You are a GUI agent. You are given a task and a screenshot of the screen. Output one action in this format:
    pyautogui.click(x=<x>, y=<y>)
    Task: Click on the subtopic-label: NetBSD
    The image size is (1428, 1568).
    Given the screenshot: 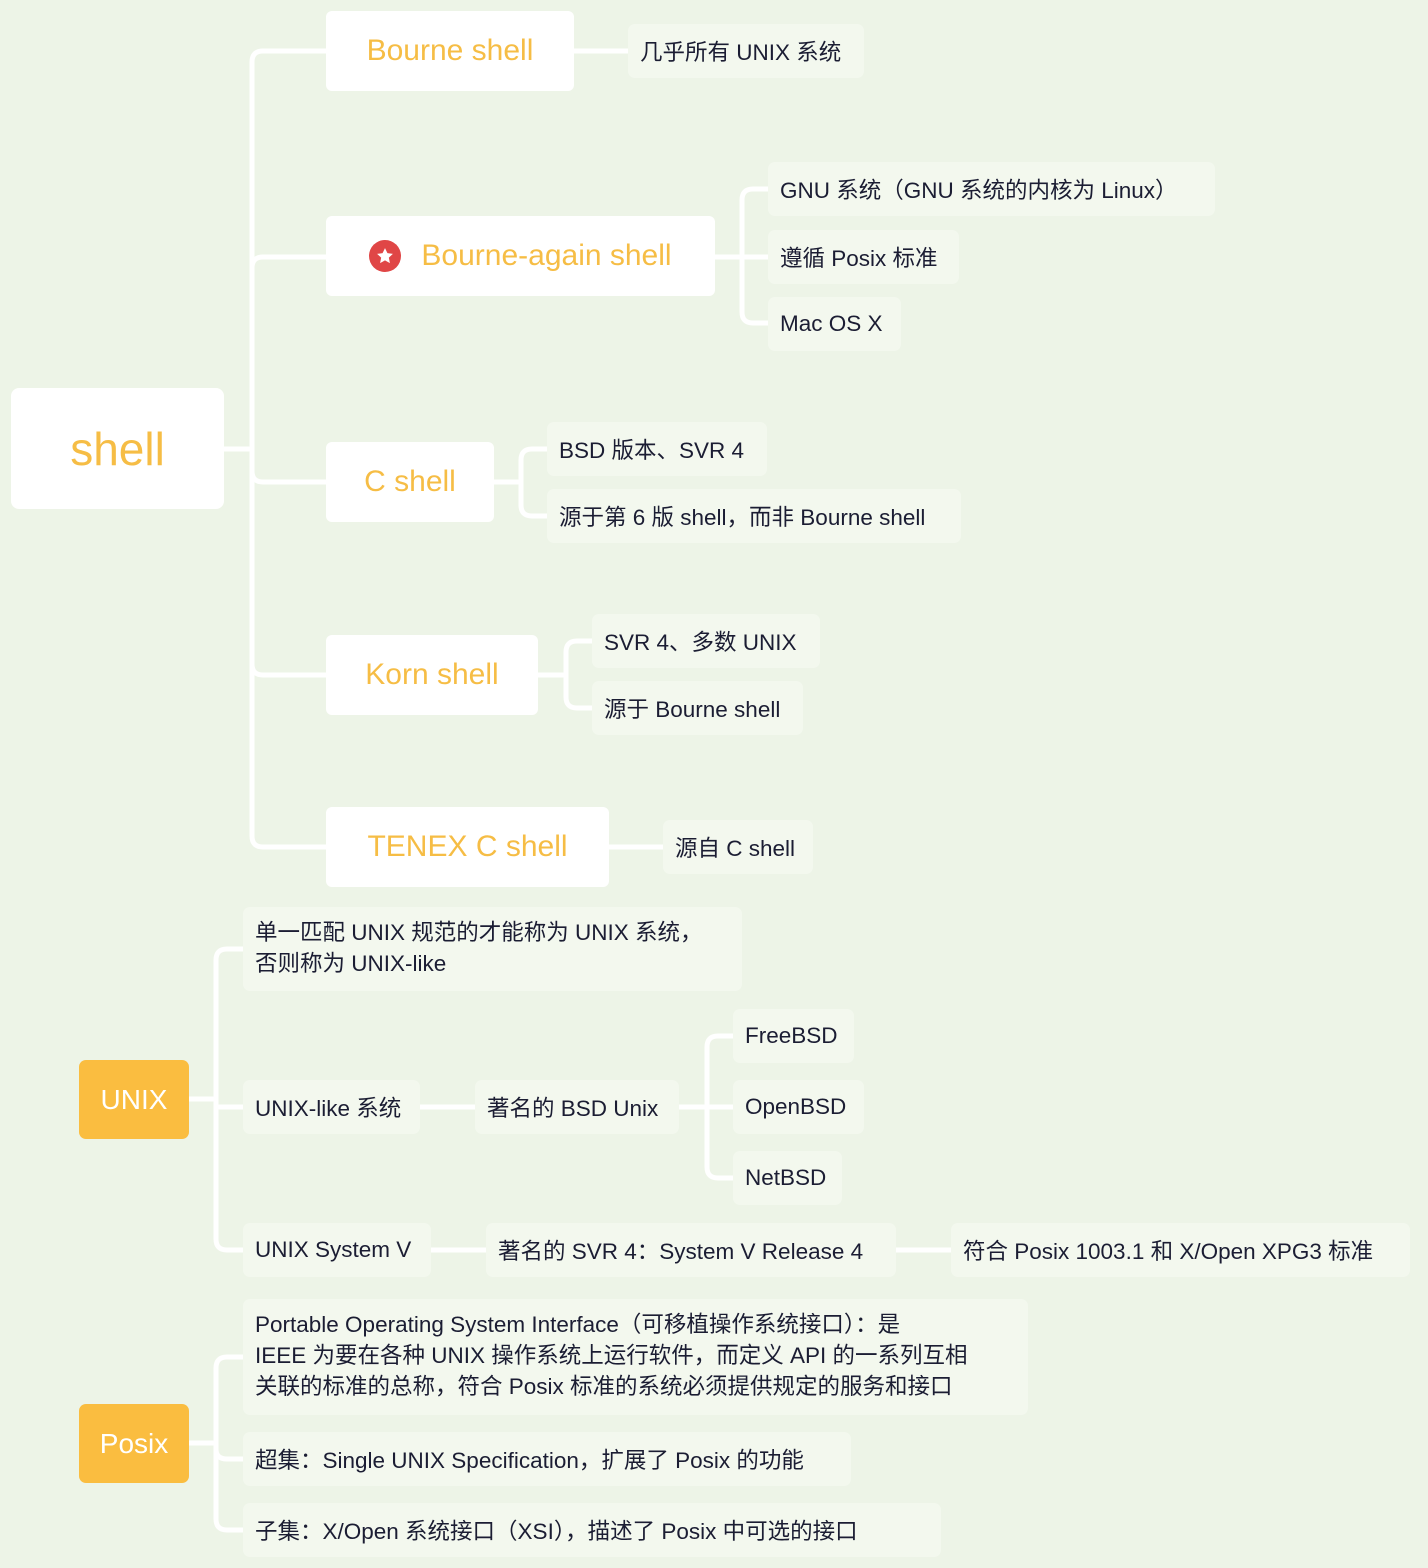 What is the action you would take?
    pyautogui.click(x=786, y=1177)
    